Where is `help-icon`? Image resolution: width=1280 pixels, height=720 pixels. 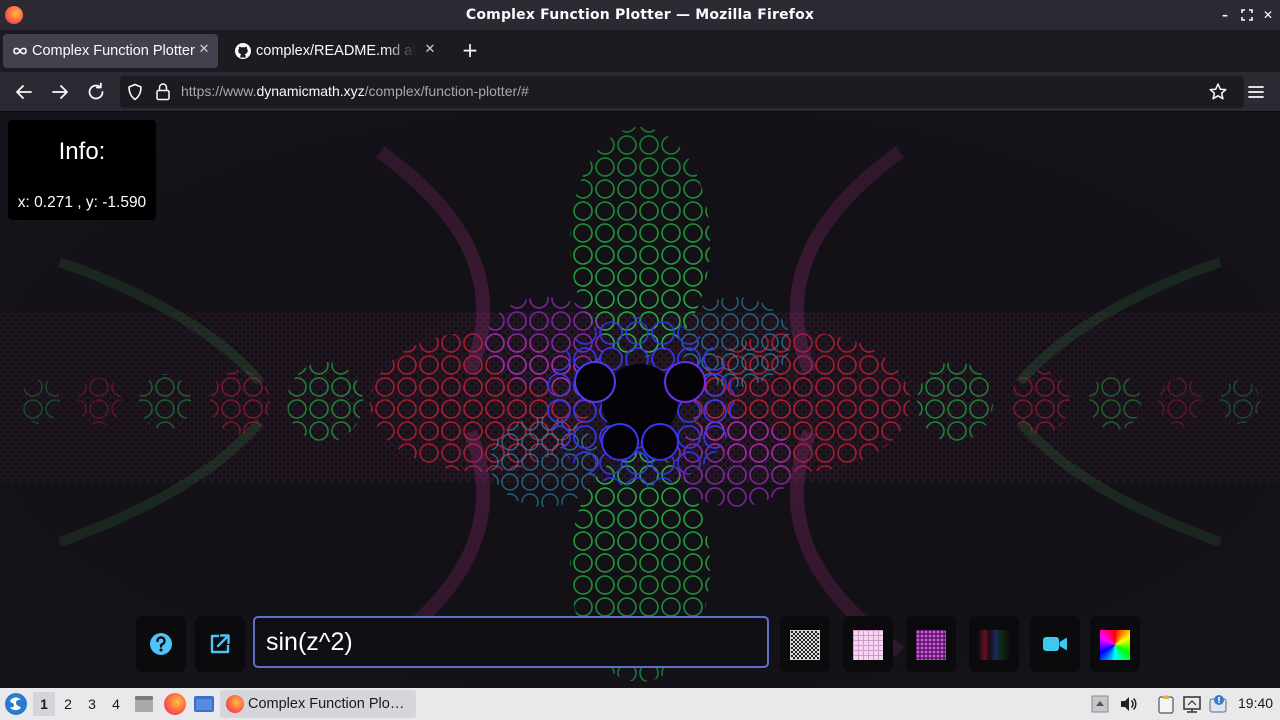
help-icon is located at coordinates (161, 644).